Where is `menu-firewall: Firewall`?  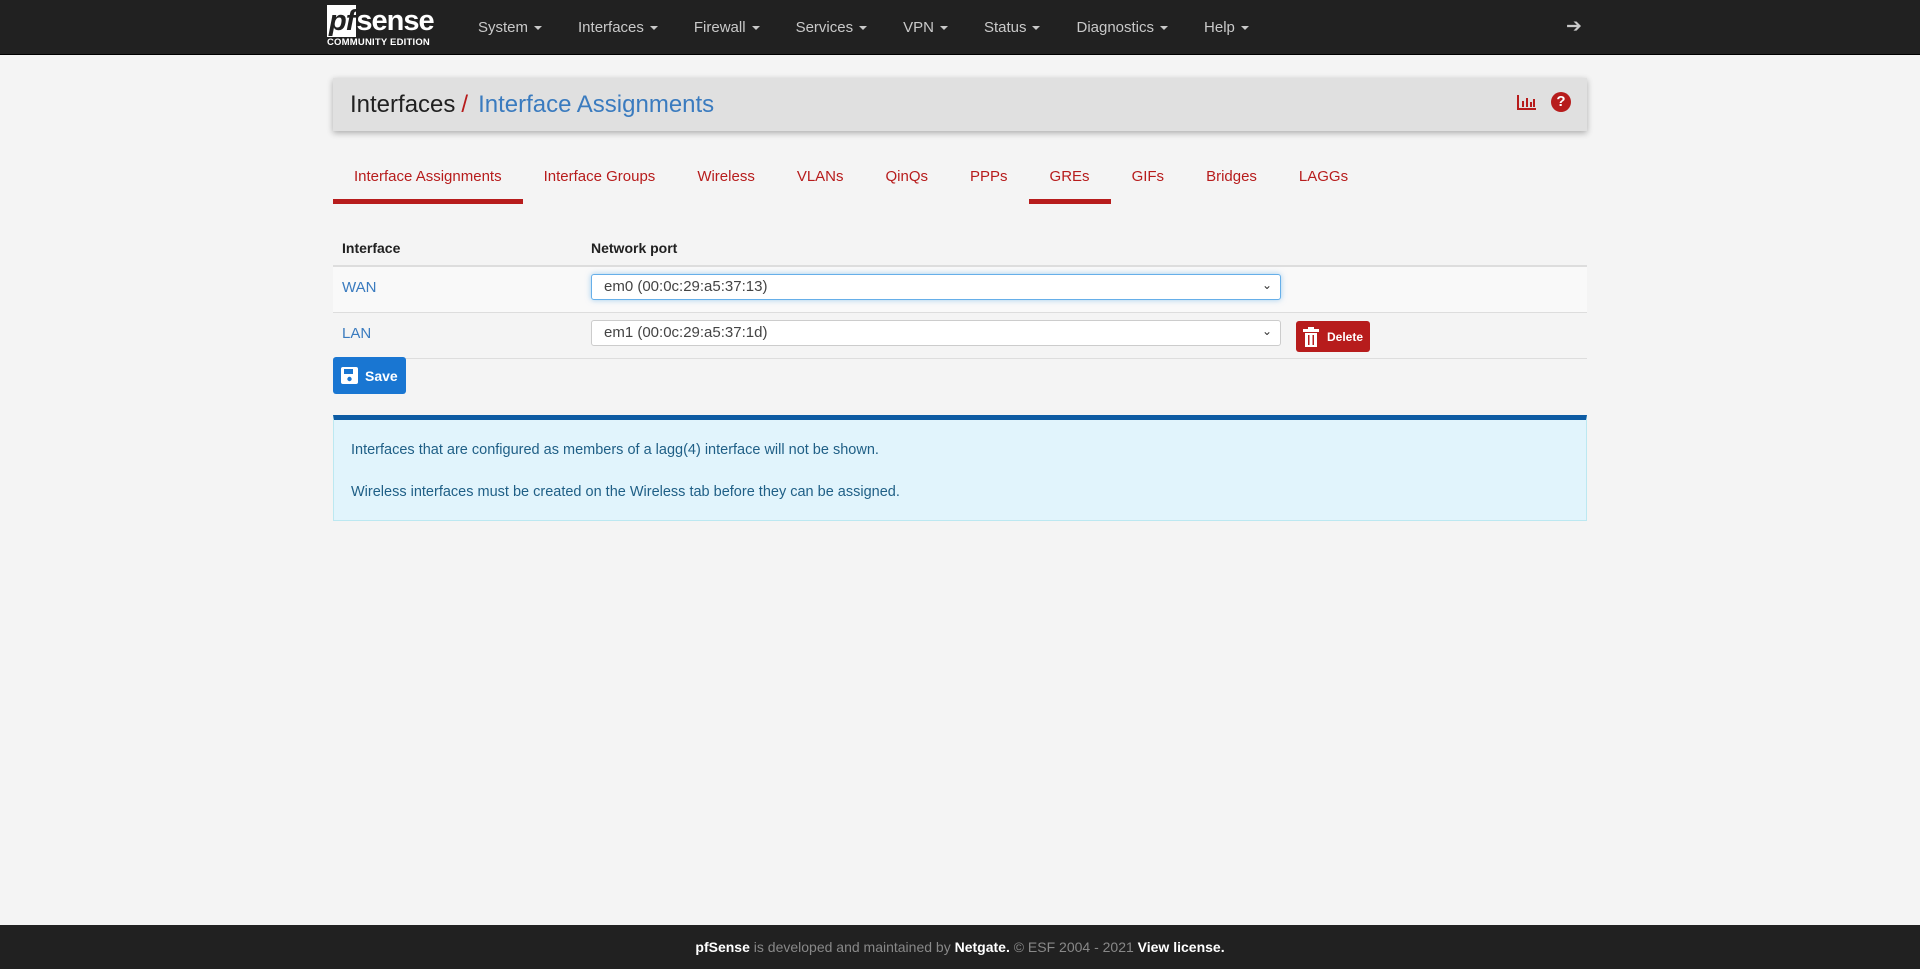
menu-firewall: Firewall is located at coordinates (727, 27).